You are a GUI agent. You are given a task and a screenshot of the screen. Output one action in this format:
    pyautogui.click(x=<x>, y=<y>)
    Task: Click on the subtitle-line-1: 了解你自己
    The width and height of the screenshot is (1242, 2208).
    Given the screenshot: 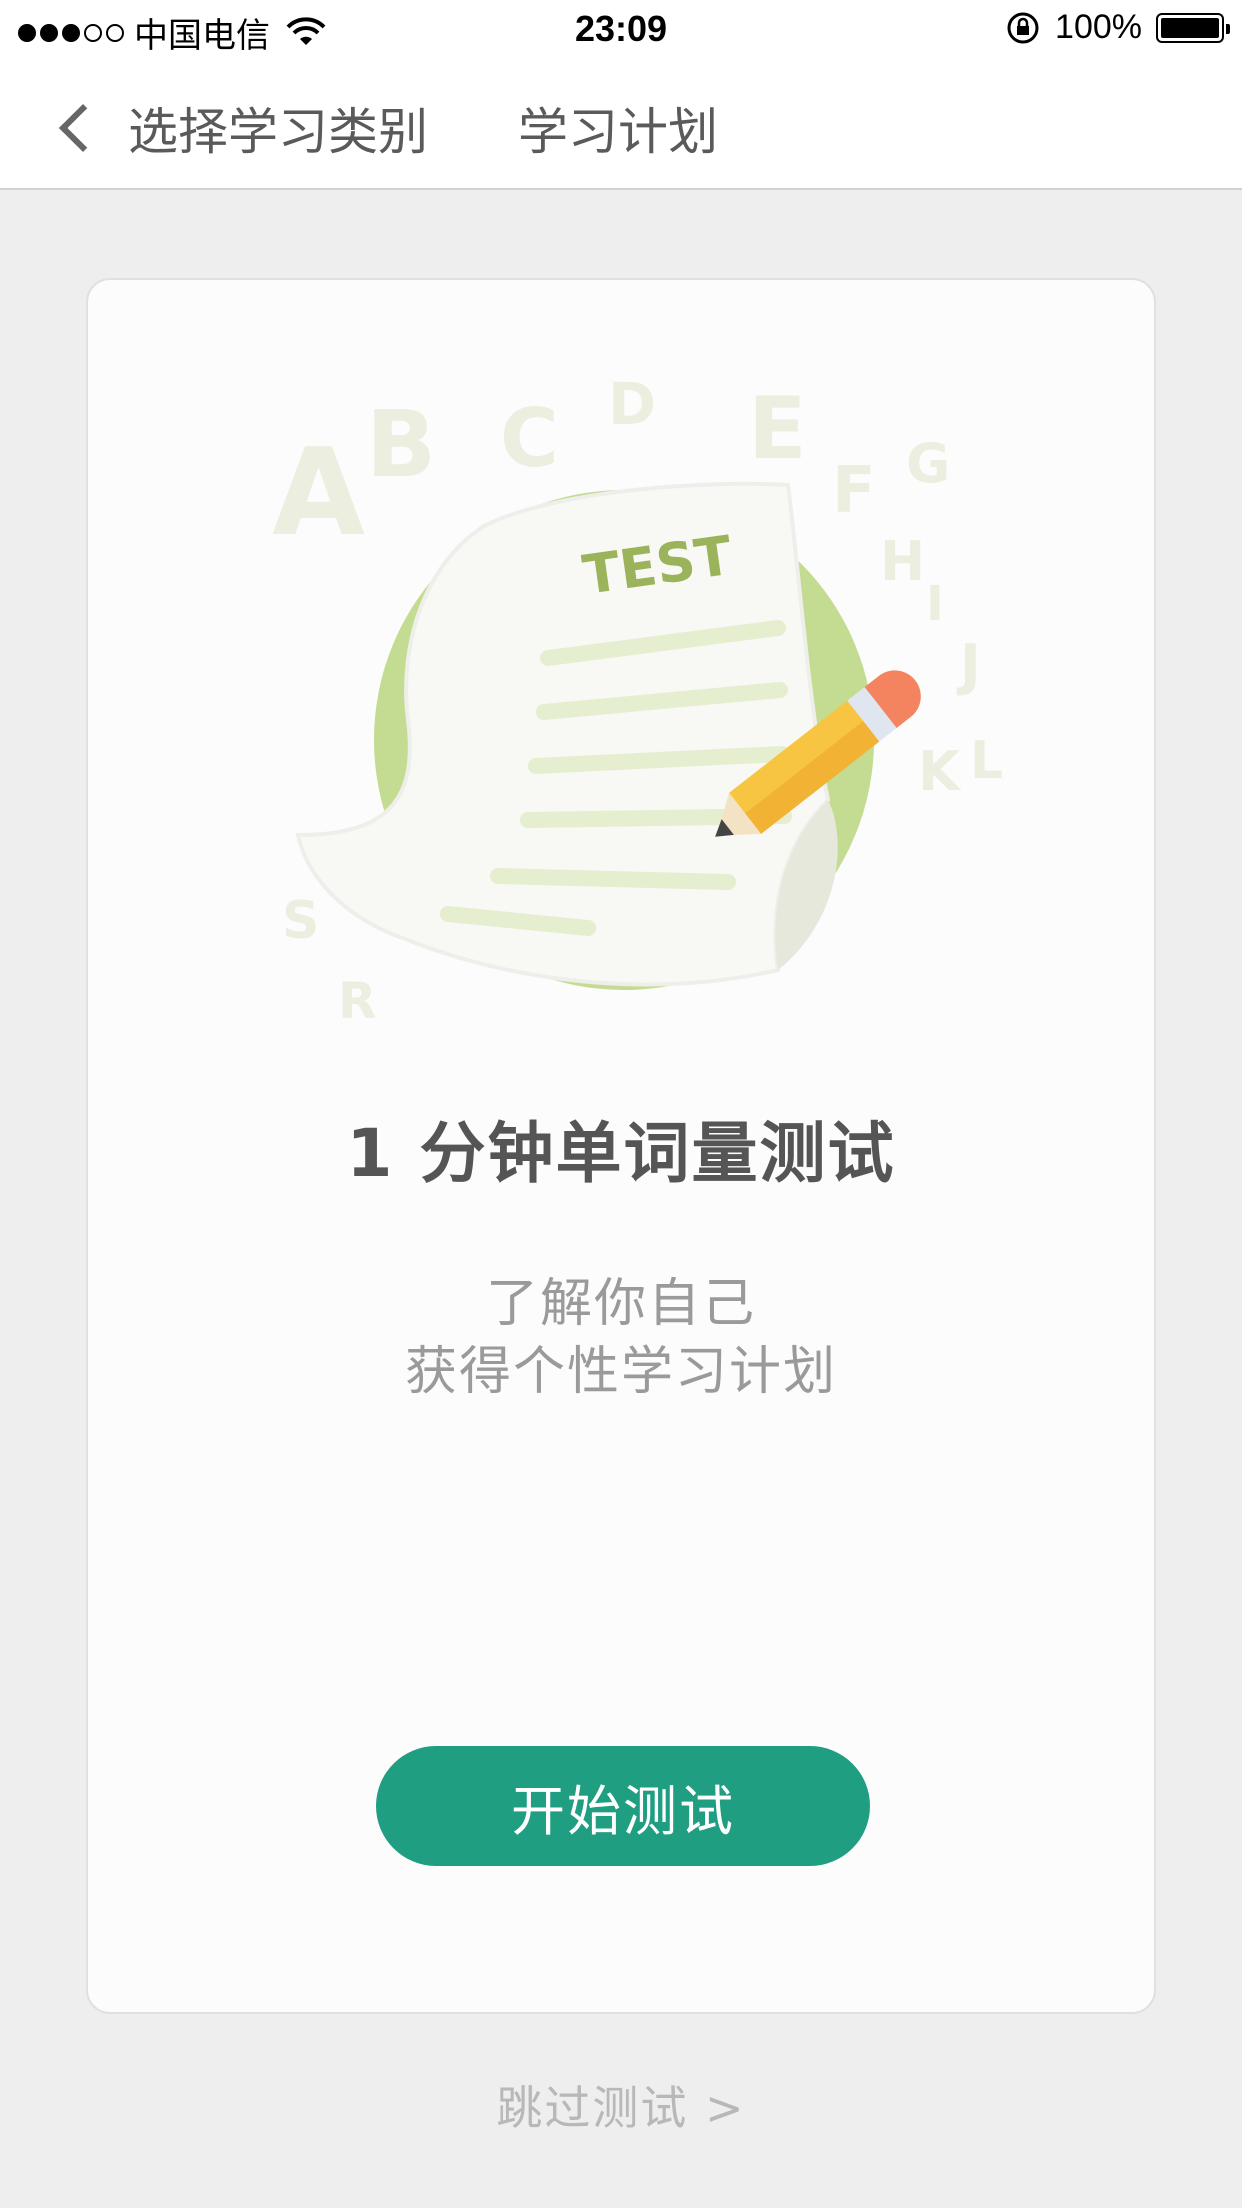 What is the action you would take?
    pyautogui.click(x=620, y=1304)
    